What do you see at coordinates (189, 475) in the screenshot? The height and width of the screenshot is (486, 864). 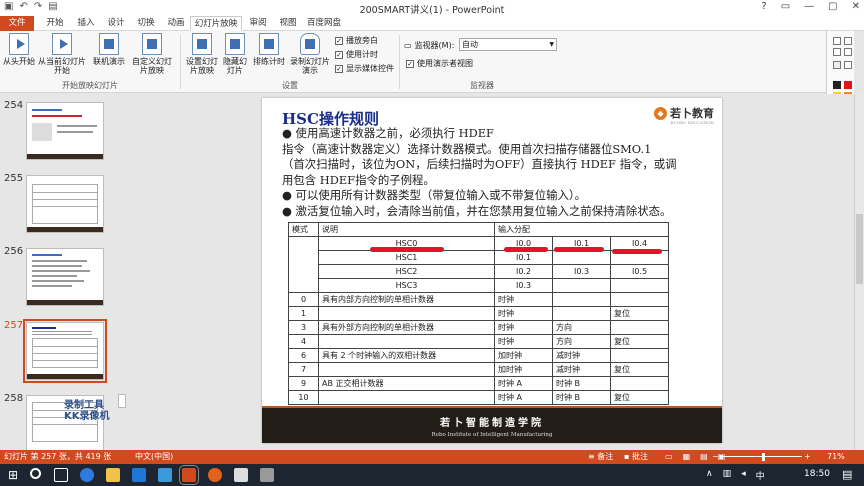 I see `powerpoint-icon` at bounding box center [189, 475].